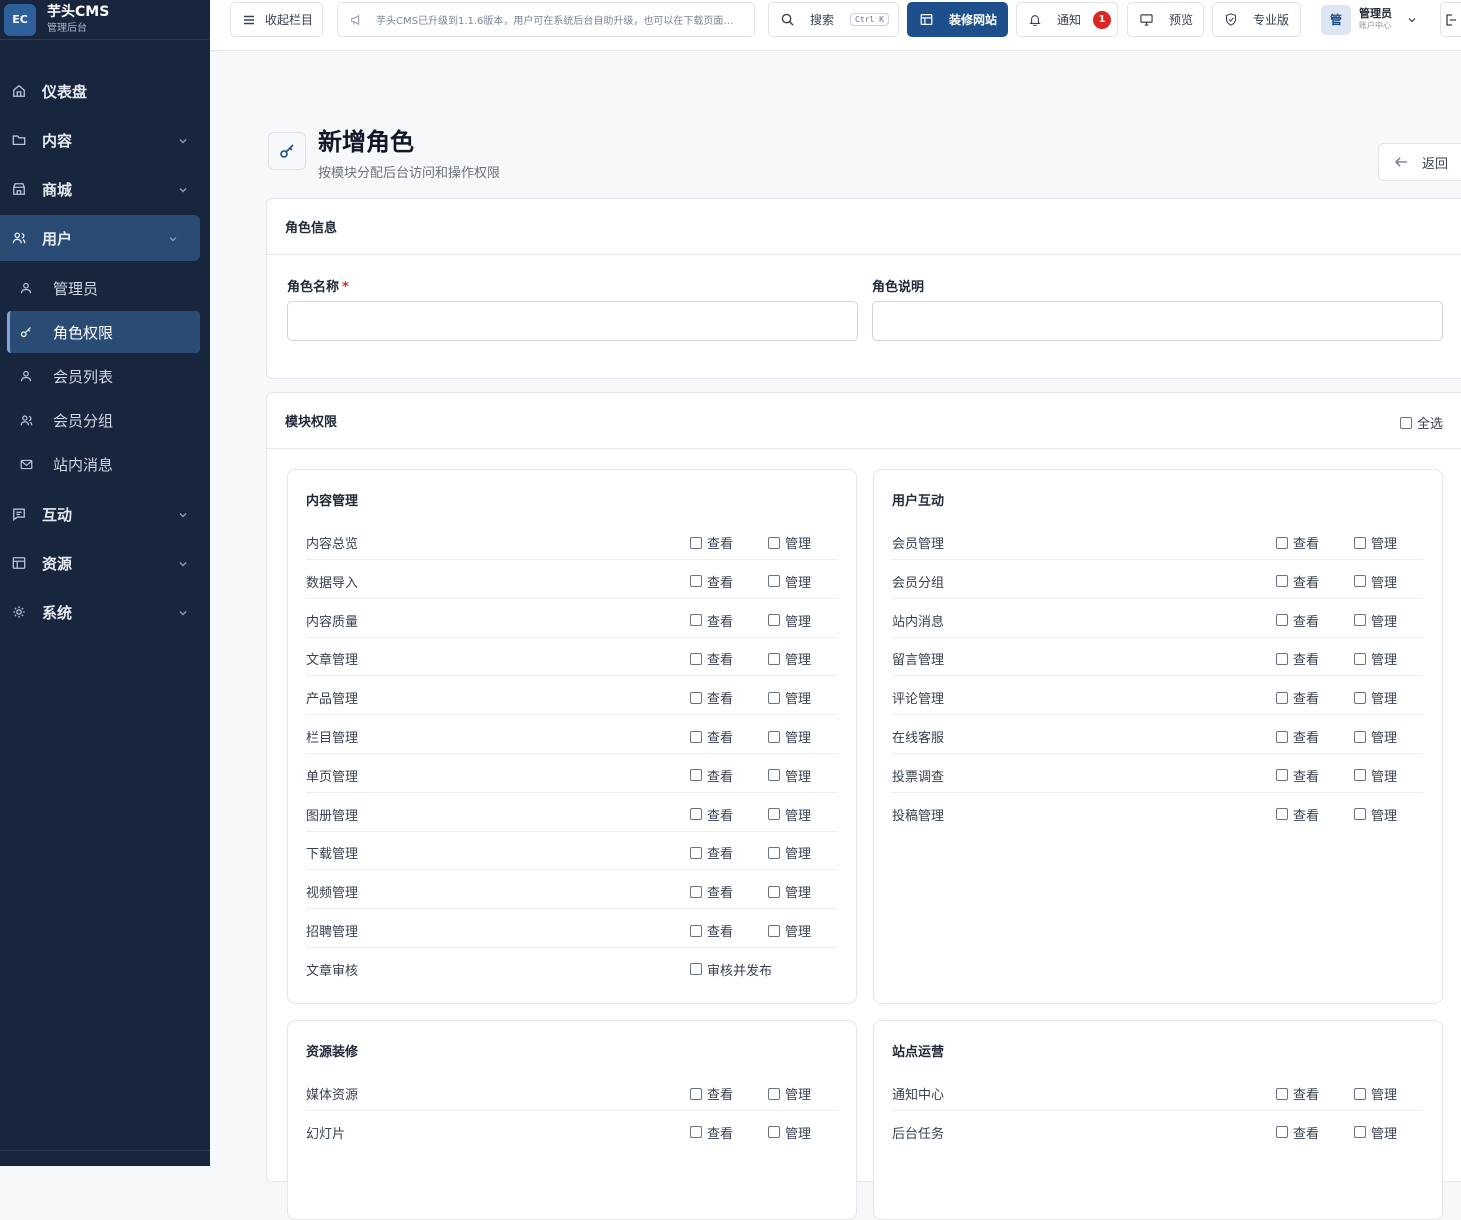  What do you see at coordinates (918, 583) in the screenshot?
I see `permission-name: 会员分组` at bounding box center [918, 583].